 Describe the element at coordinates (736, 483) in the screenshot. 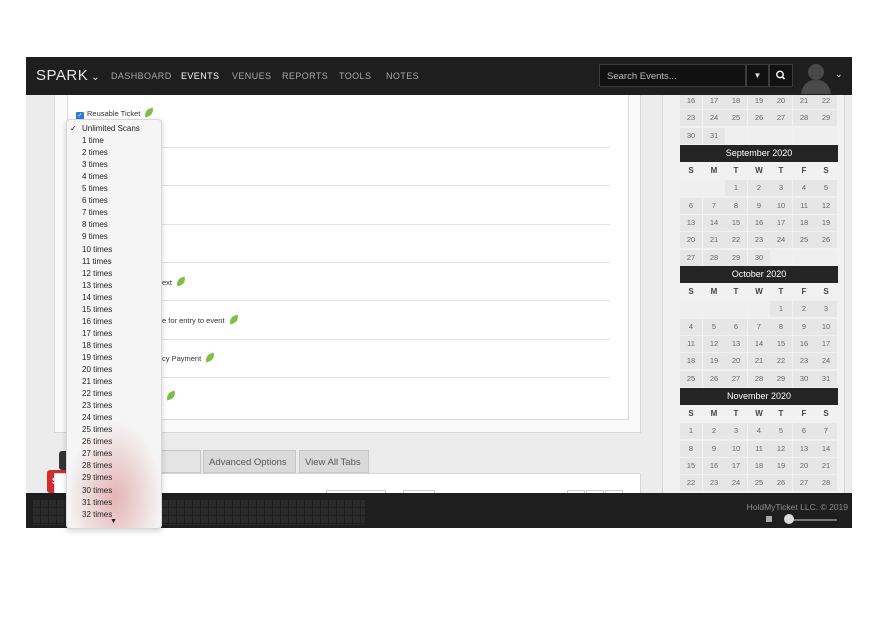

I see `calendar-day: 24` at that location.